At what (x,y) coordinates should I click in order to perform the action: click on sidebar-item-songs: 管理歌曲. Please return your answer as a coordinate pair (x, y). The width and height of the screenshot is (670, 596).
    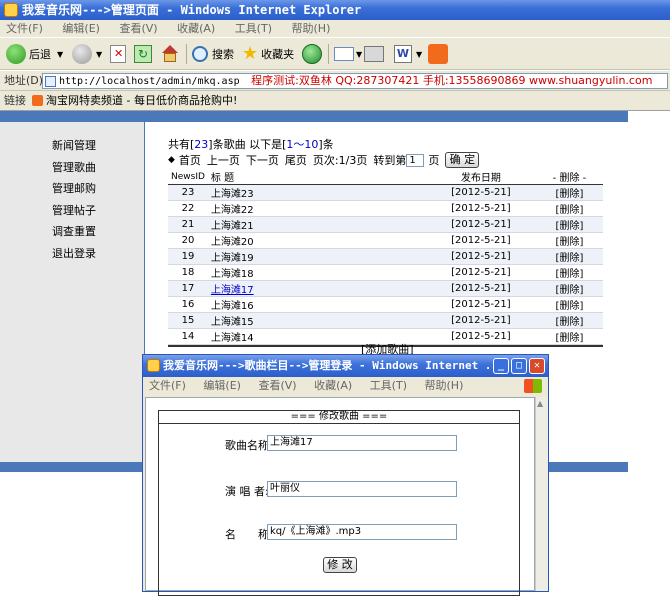
    Looking at the image, I should click on (74, 167).